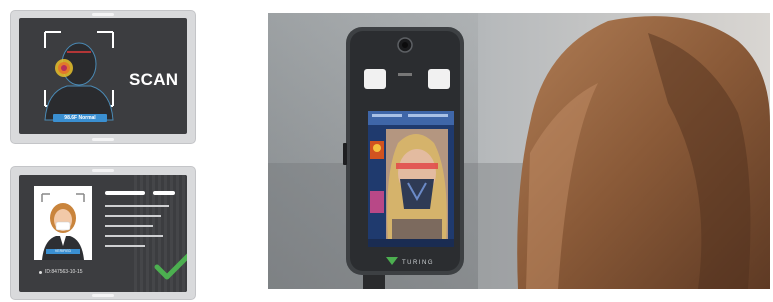 The image size is (773, 302). I want to click on id-photo-card: VERIFIED, so click(63, 223).